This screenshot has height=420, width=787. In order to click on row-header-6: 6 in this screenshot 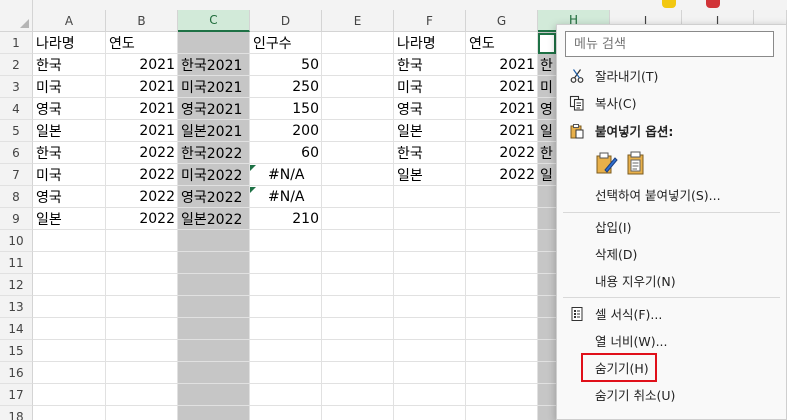, I will do `click(16, 153)`.